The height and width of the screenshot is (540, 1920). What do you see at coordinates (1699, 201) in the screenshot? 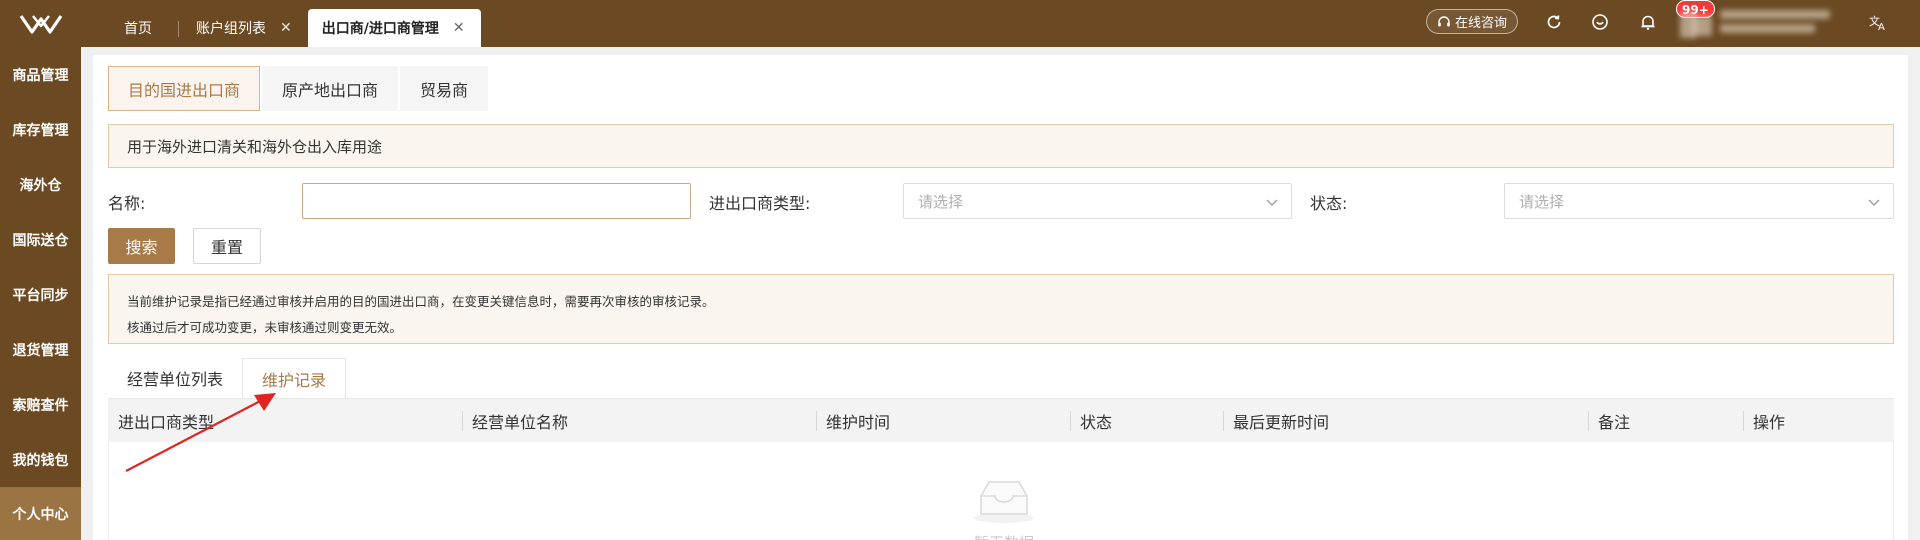
I see `status-select: 请选择` at bounding box center [1699, 201].